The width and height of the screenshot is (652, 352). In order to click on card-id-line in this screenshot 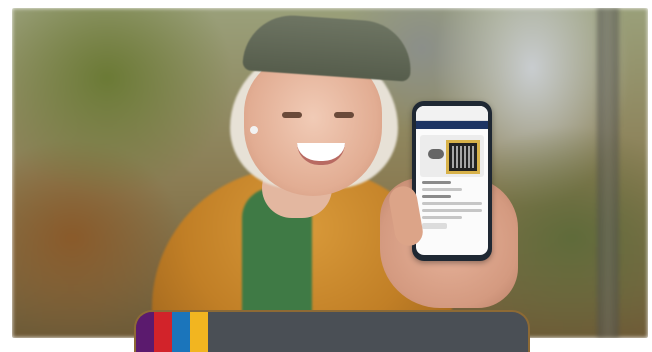, I will do `click(436, 196)`.